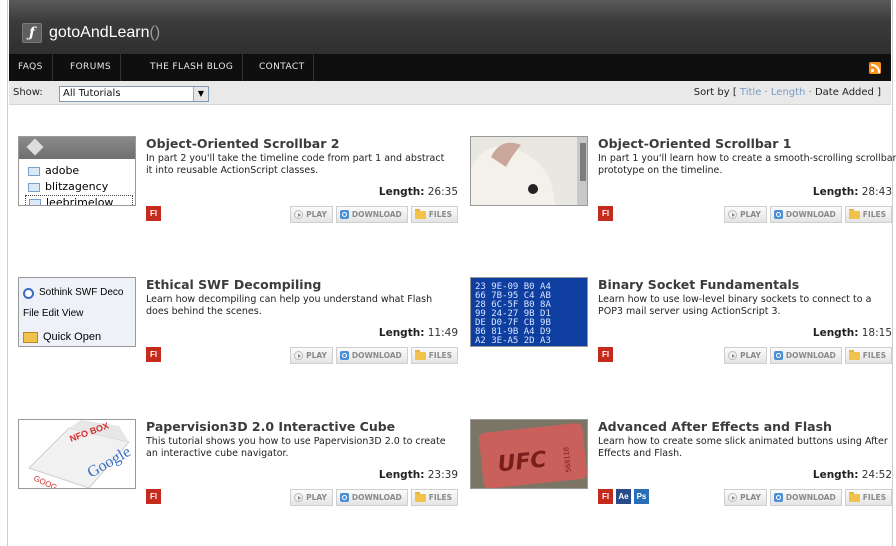 The width and height of the screenshot is (896, 546). Describe the element at coordinates (716, 92) in the screenshot. I see `sort-prefix: Sort by [` at that location.